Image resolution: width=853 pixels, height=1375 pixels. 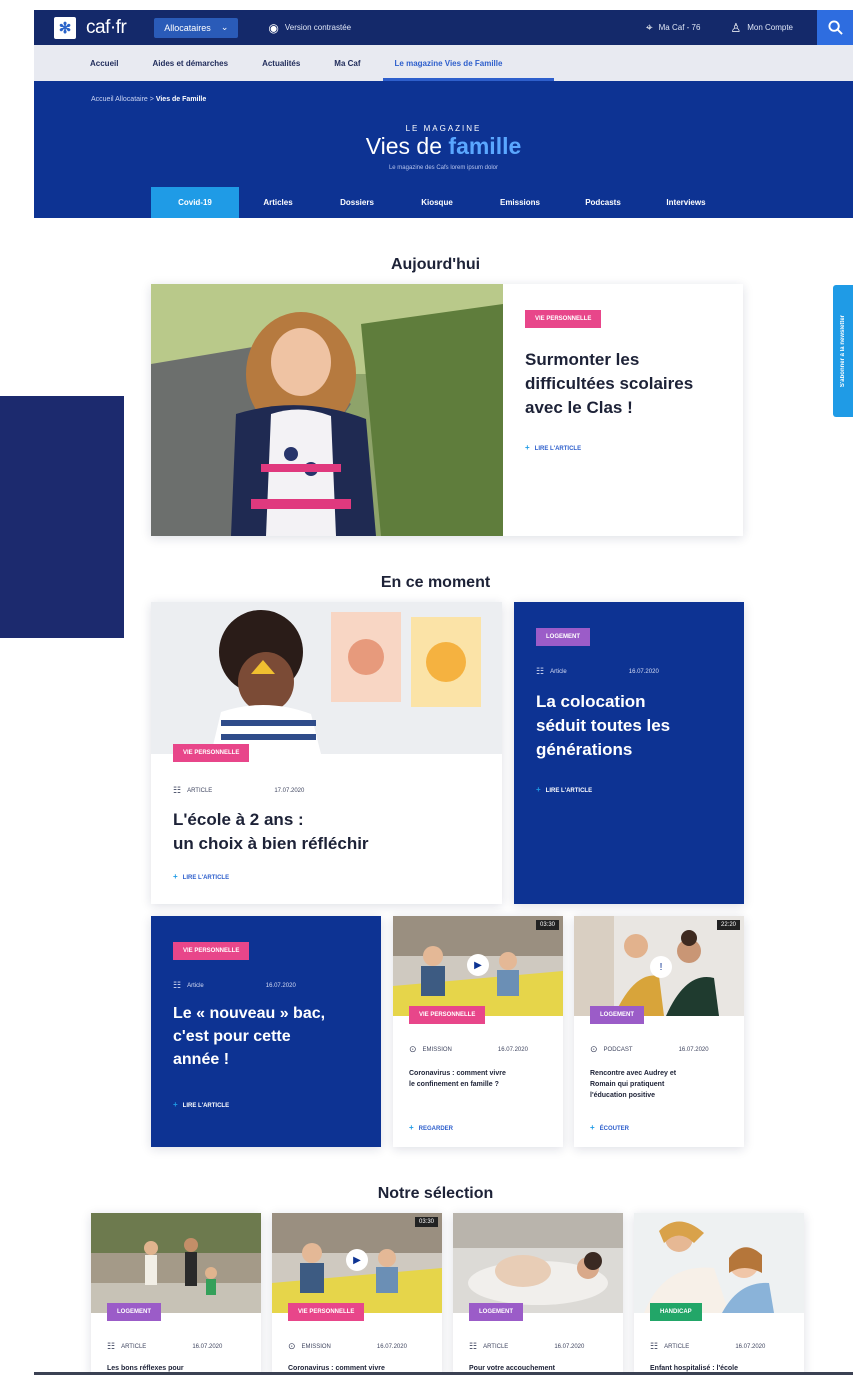 I want to click on nav-item-aides: Aides et démarches, so click(x=190, y=63).